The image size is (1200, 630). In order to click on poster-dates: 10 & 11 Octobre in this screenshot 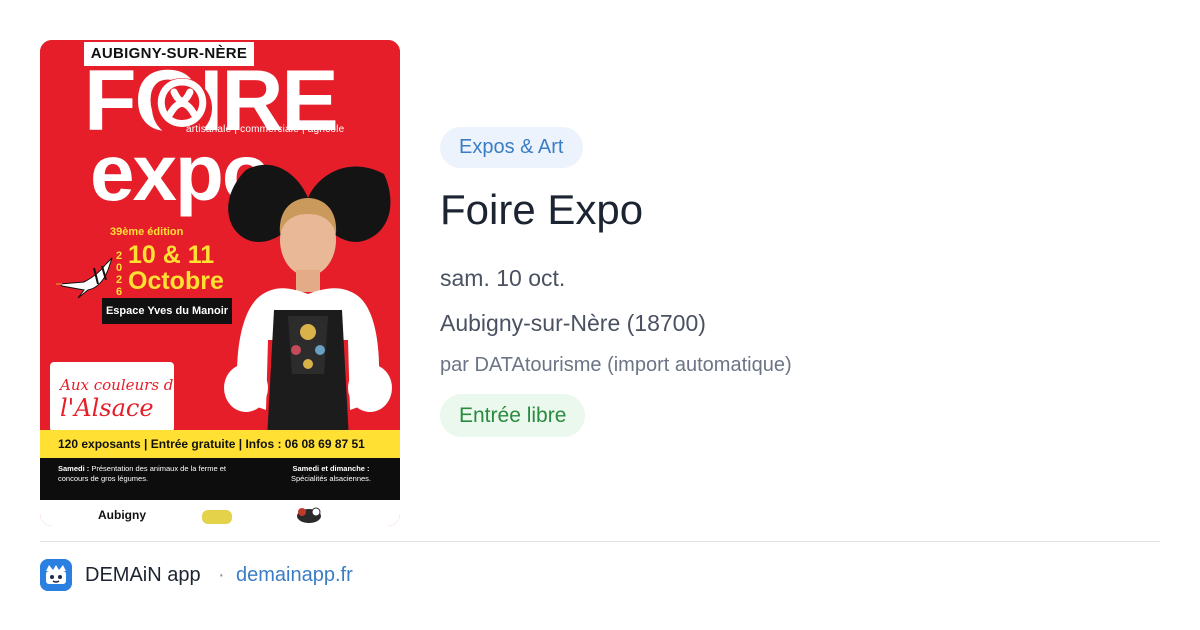, I will do `click(176, 268)`.